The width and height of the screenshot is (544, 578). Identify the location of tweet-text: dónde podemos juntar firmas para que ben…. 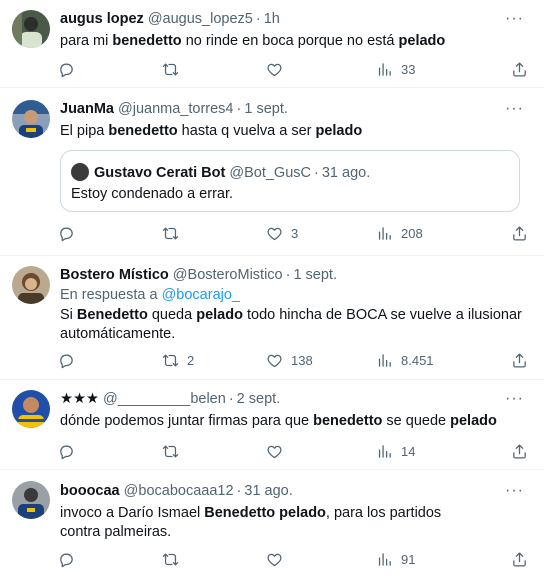
(278, 421).